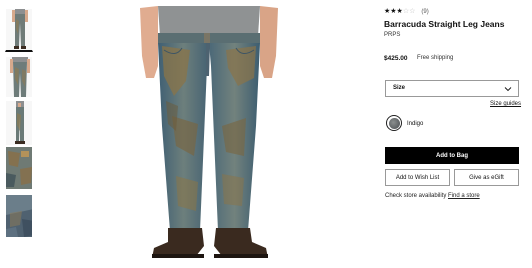 The width and height of the screenshot is (532, 268). What do you see at coordinates (464, 196) in the screenshot?
I see `find-a-store-link: Find a store` at bounding box center [464, 196].